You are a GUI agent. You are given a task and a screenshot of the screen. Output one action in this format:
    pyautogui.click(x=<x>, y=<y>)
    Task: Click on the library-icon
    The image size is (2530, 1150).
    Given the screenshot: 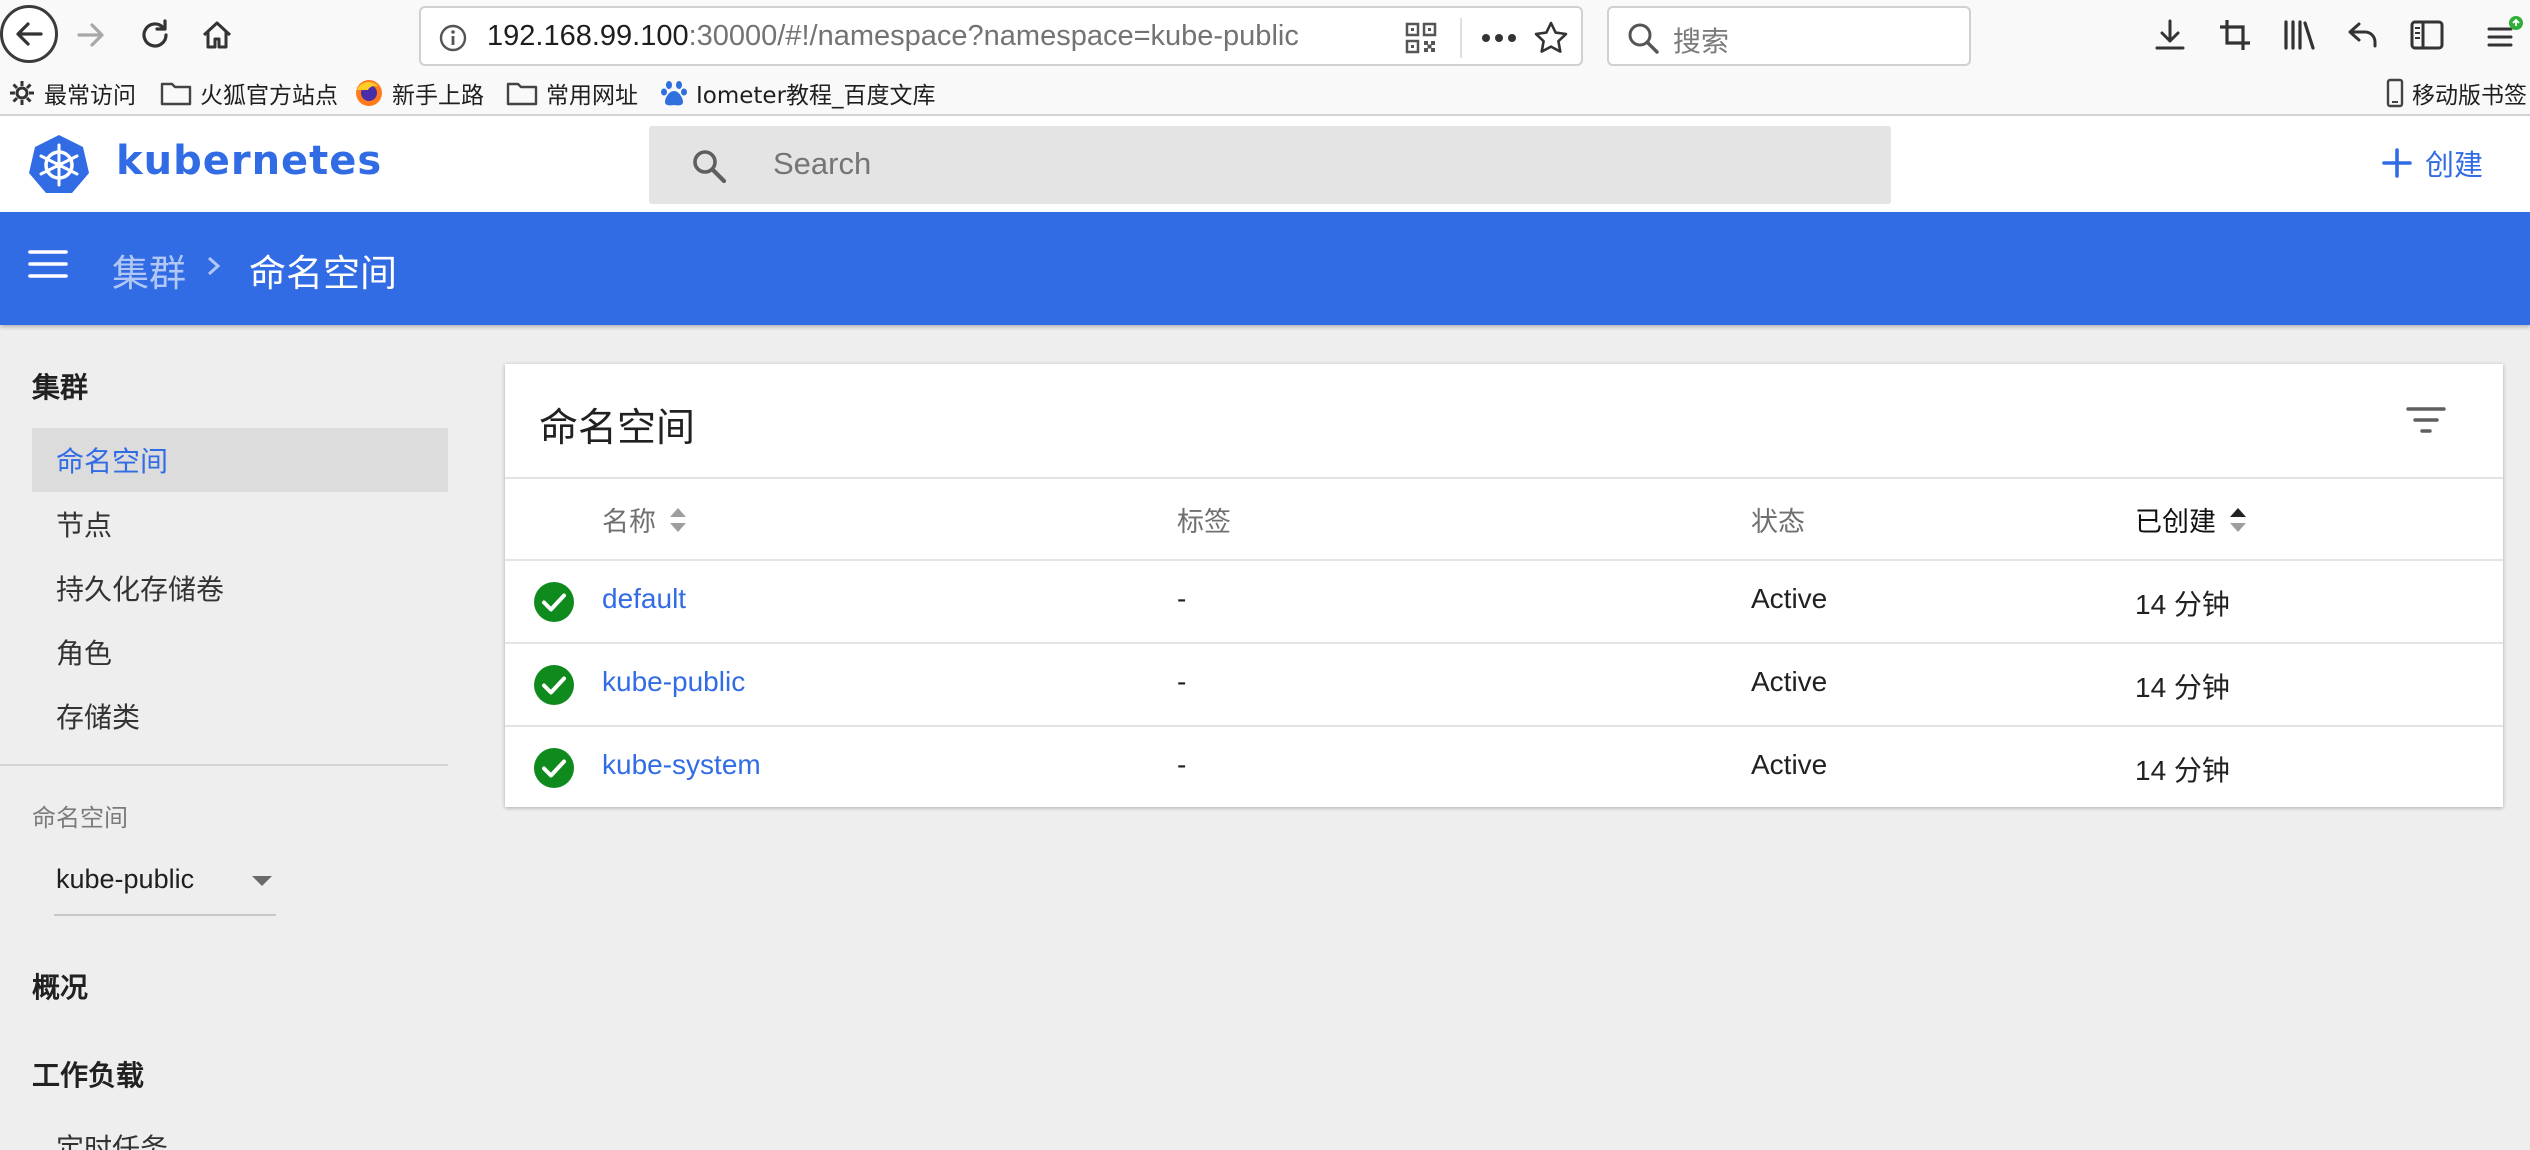 What is the action you would take?
    pyautogui.click(x=2299, y=35)
    